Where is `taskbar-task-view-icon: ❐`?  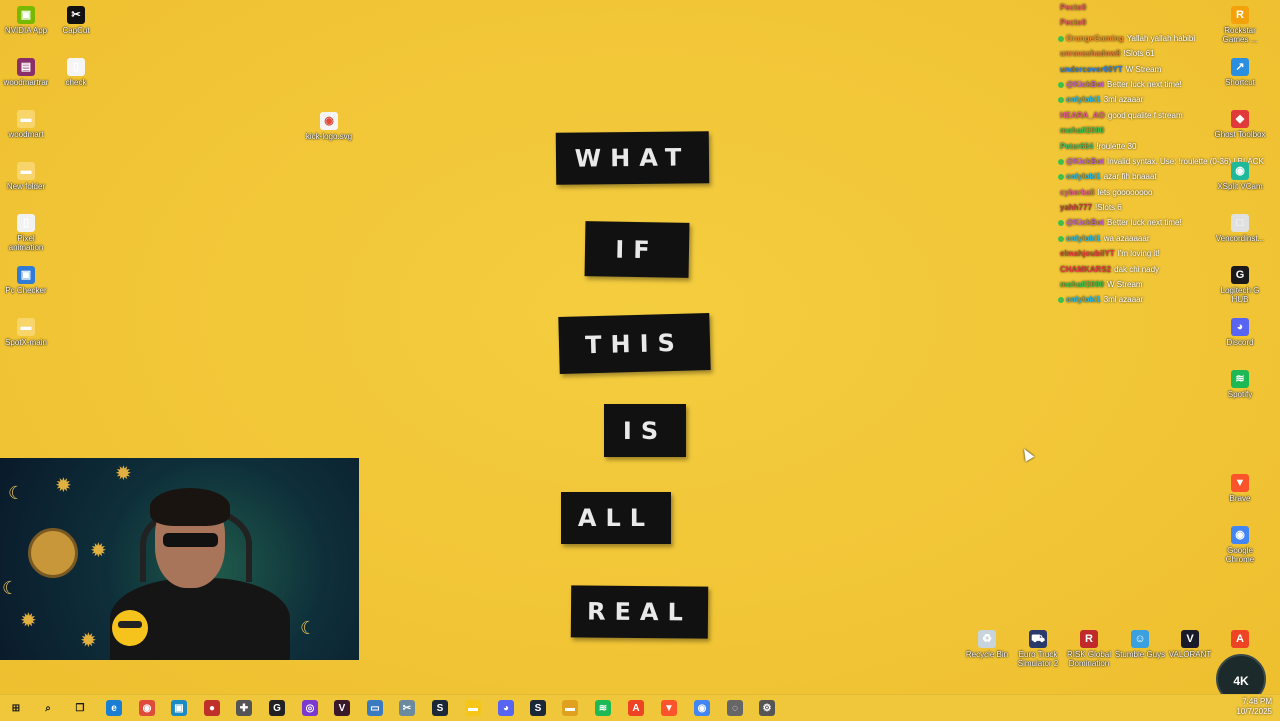
taskbar-task-view-icon: ❐ is located at coordinates (80, 708).